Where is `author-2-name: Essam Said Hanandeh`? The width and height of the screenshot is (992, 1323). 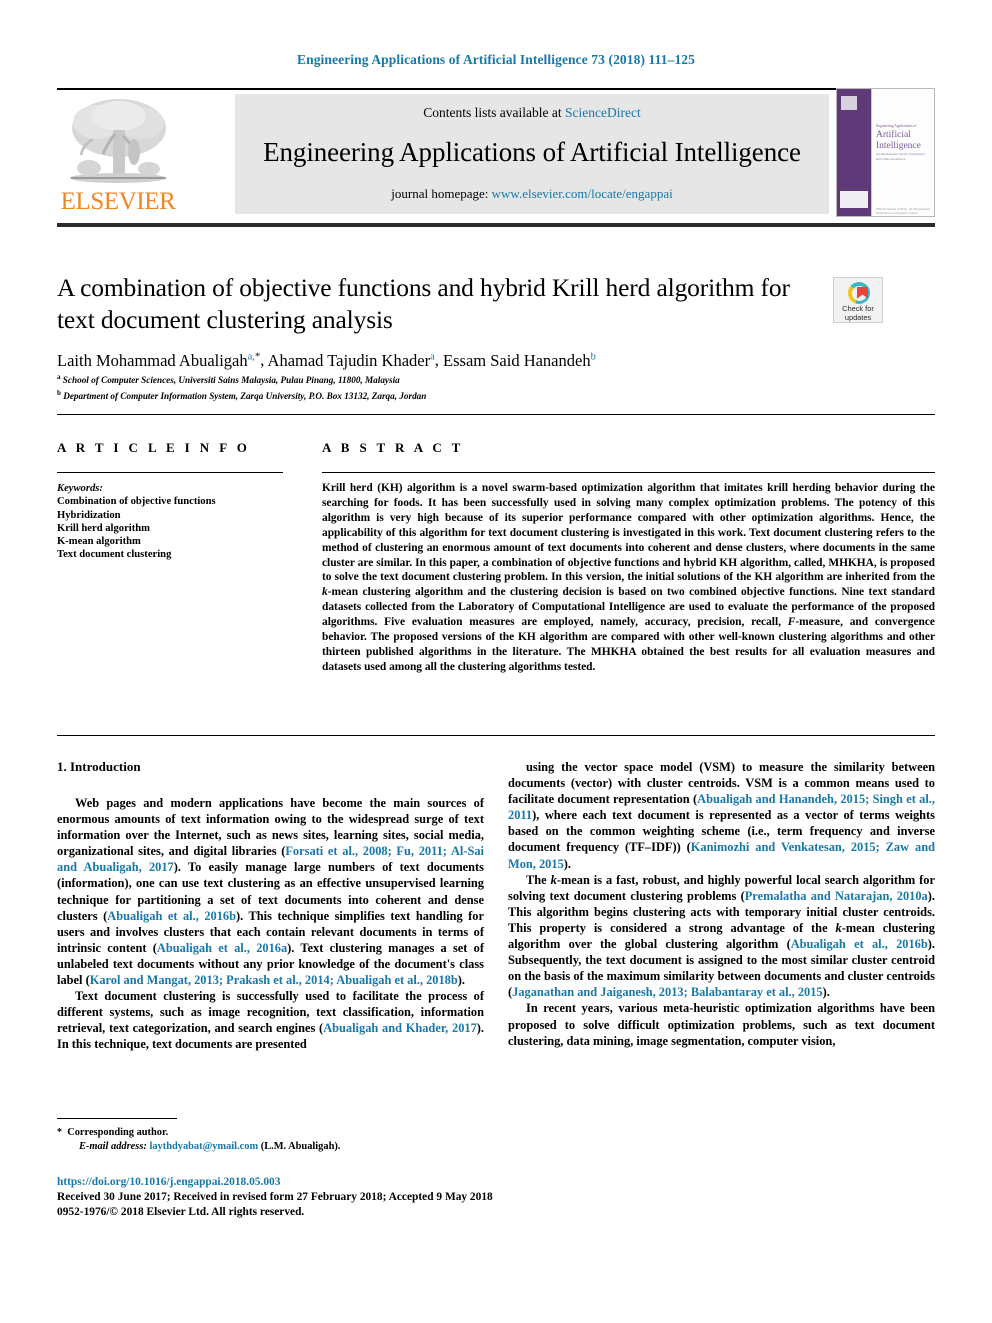 author-2-name: Essam Said Hanandeh is located at coordinates (517, 360).